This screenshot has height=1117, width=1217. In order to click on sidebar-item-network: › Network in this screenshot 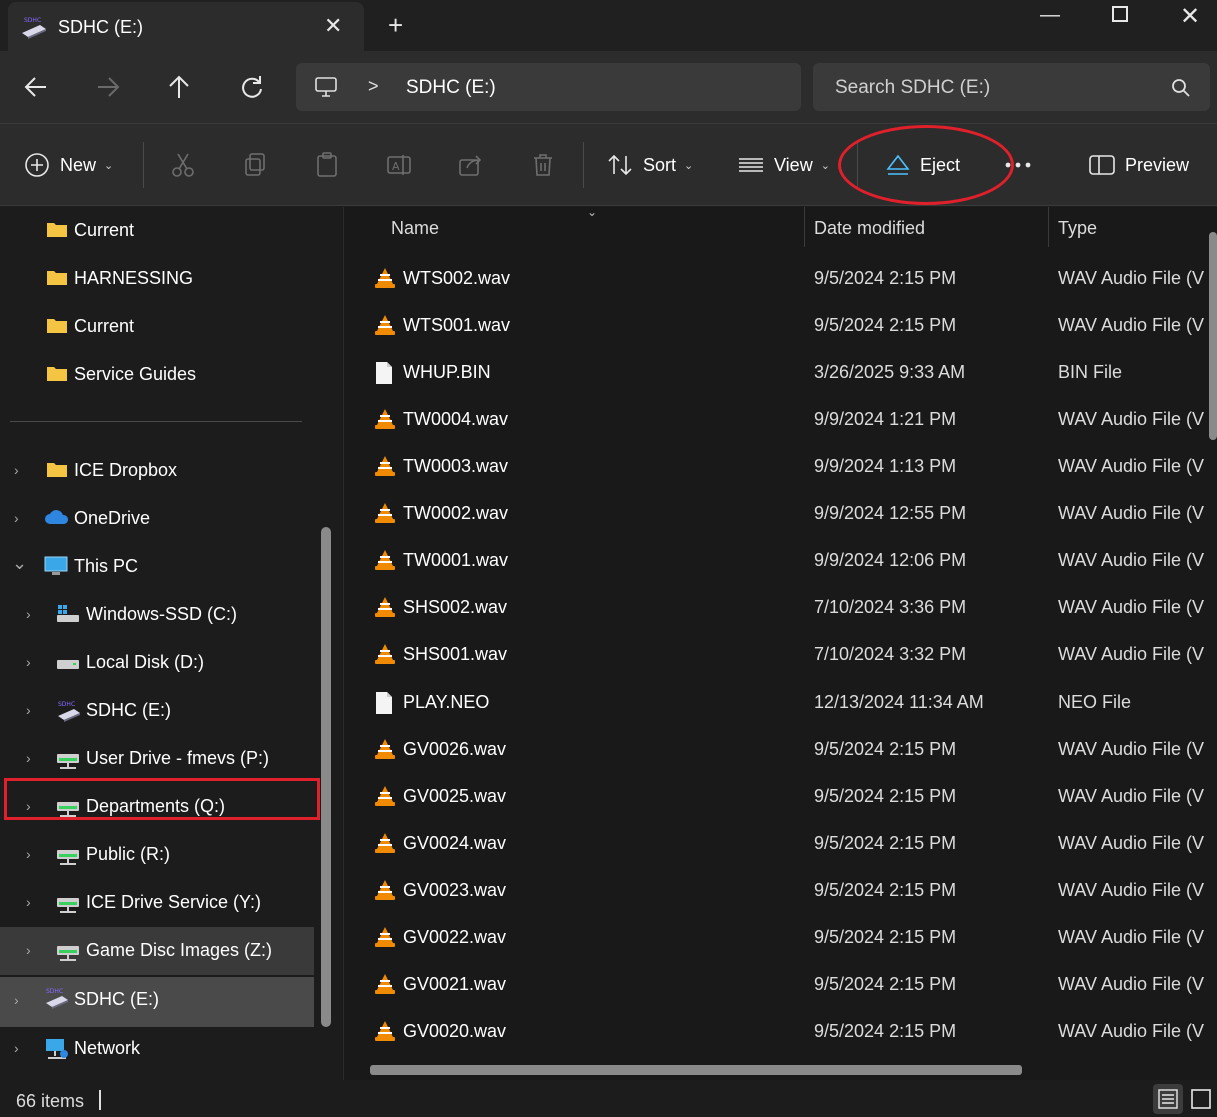, I will do `click(157, 1049)`.